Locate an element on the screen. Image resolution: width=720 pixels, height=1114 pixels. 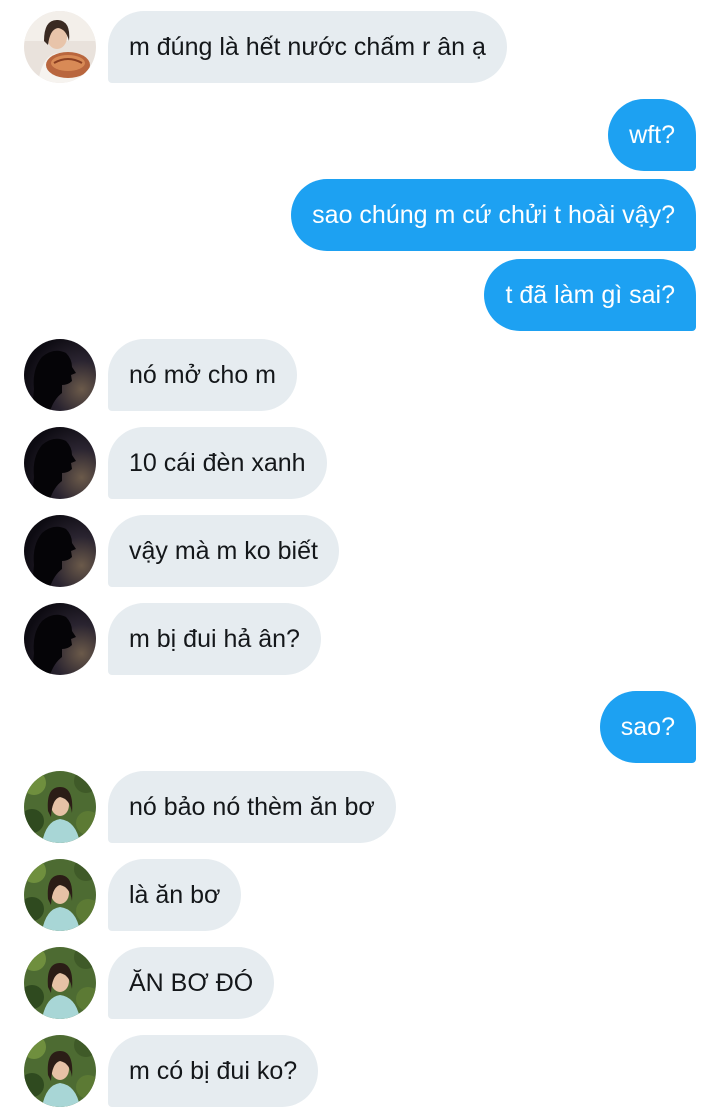
message-bubble: sao chúng m cứ chửi t hoài vậy? is located at coordinates (493, 215).